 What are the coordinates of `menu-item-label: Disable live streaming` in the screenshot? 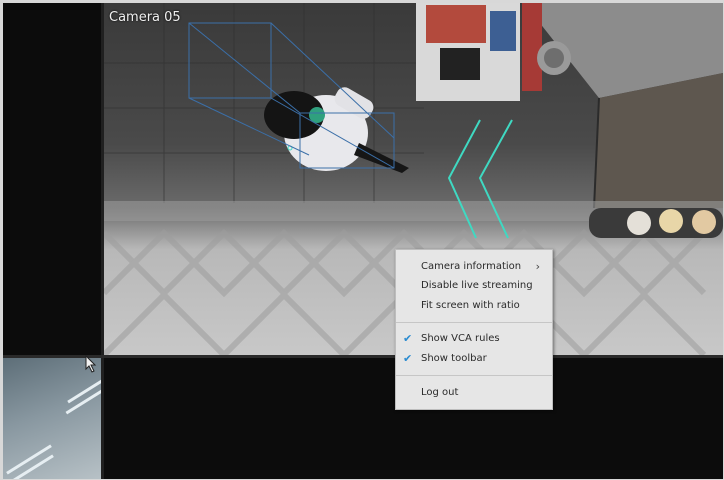 It's located at (477, 285).